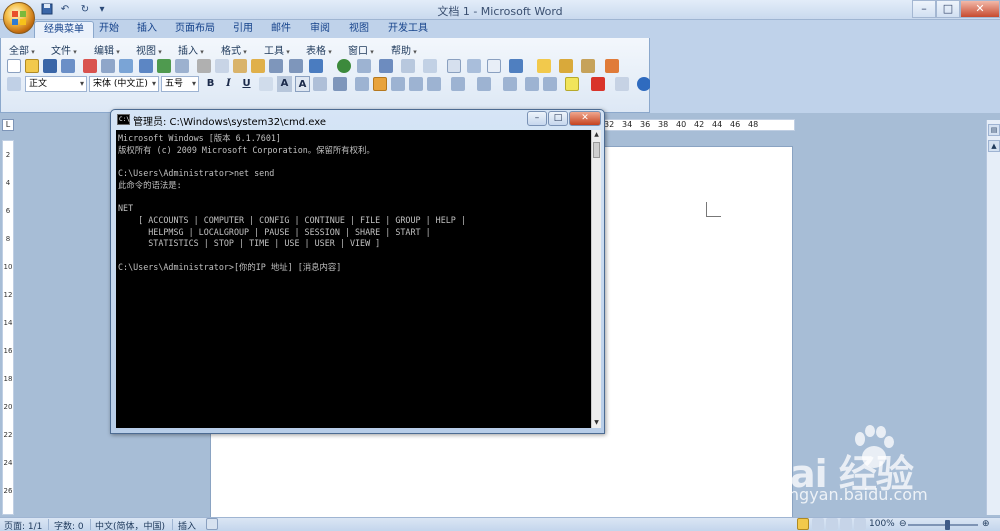  What do you see at coordinates (924, 9) in the screenshot?
I see `minimize-button: –` at bounding box center [924, 9].